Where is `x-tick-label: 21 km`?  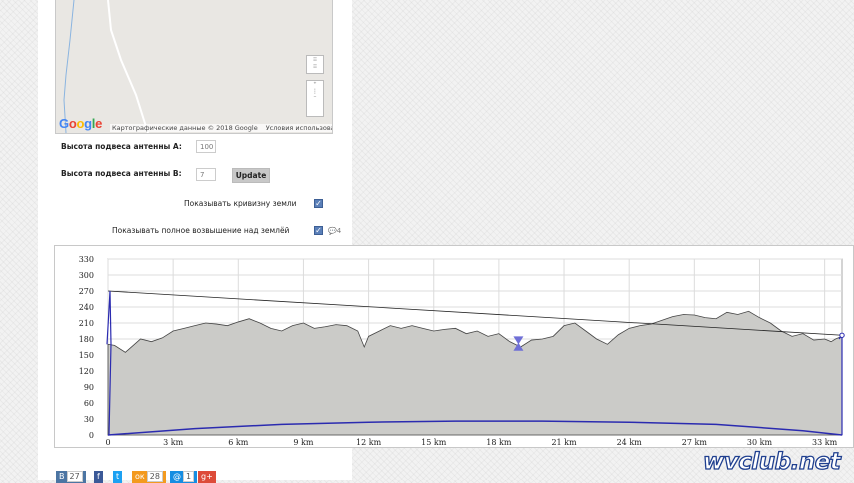 x-tick-label: 21 km is located at coordinates (564, 442).